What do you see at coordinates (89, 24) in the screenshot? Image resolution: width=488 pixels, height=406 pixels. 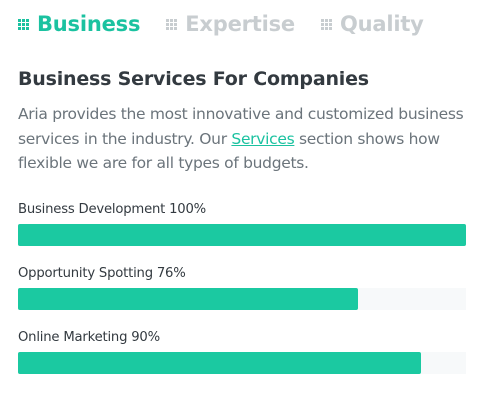 I see `tab-business-label: Business` at bounding box center [89, 24].